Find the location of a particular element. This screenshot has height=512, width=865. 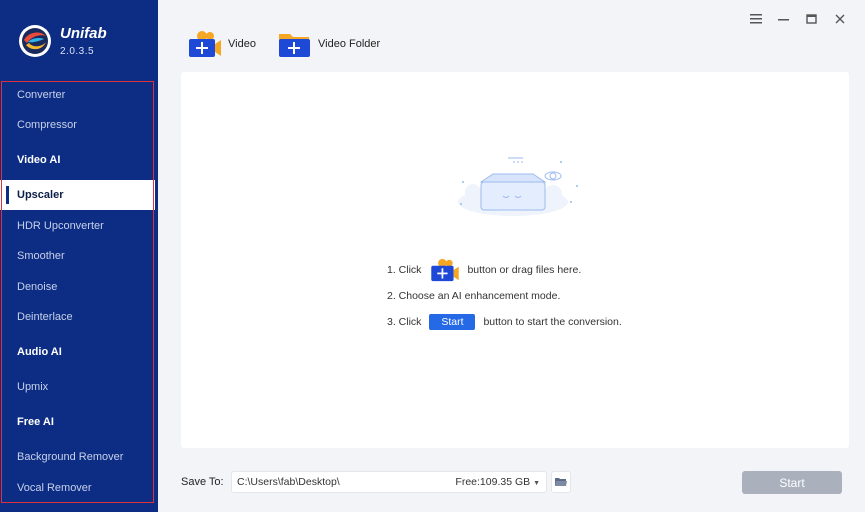

step2-text: 2. Choose an AI enhancement mode. is located at coordinates (474, 296).